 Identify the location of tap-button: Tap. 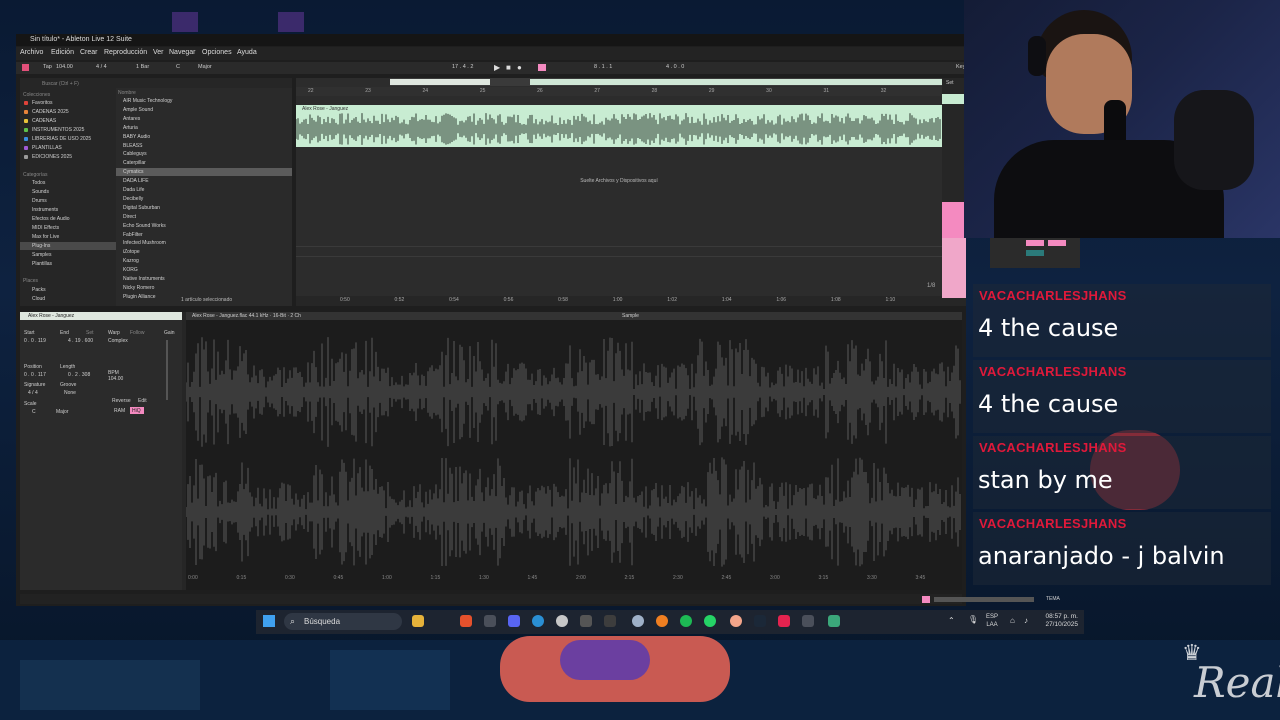
(47, 67).